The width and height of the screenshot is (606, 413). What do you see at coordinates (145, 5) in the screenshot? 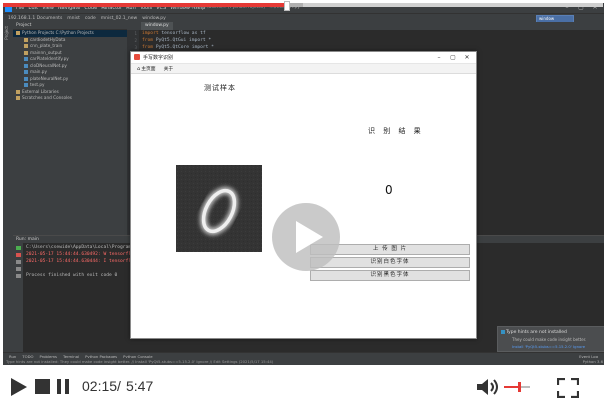
I see `video-progress-fill` at bounding box center [145, 5].